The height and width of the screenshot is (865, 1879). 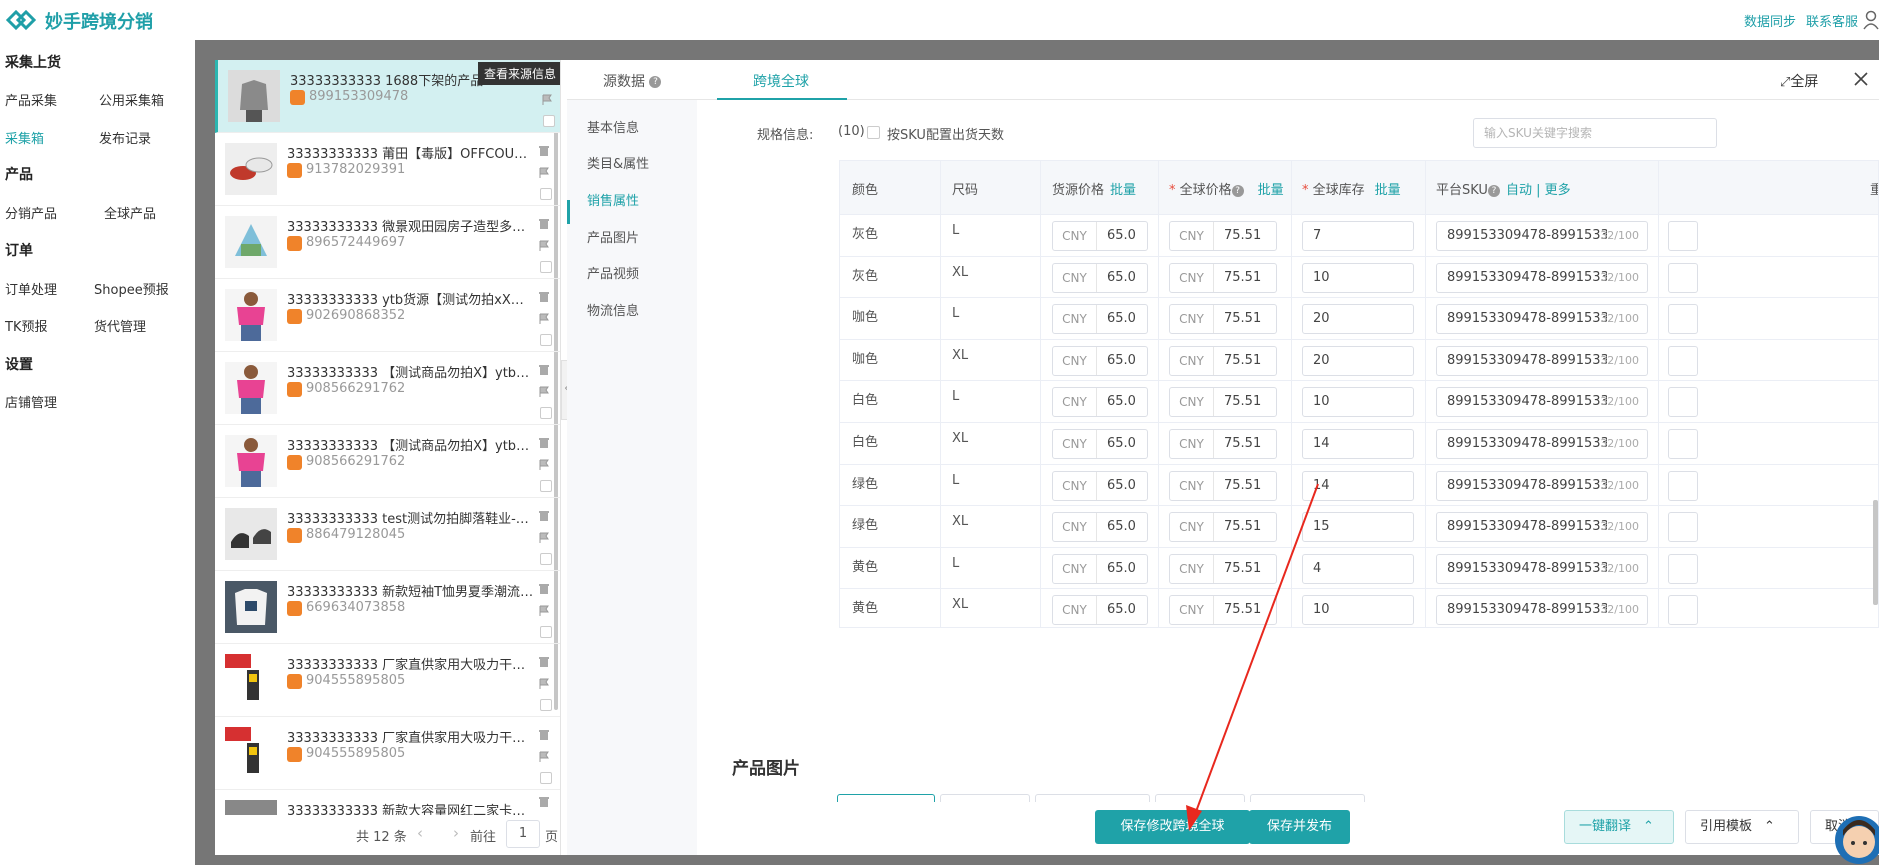 I want to click on save-global-button: 保存修改跨境全球, so click(x=1172, y=827).